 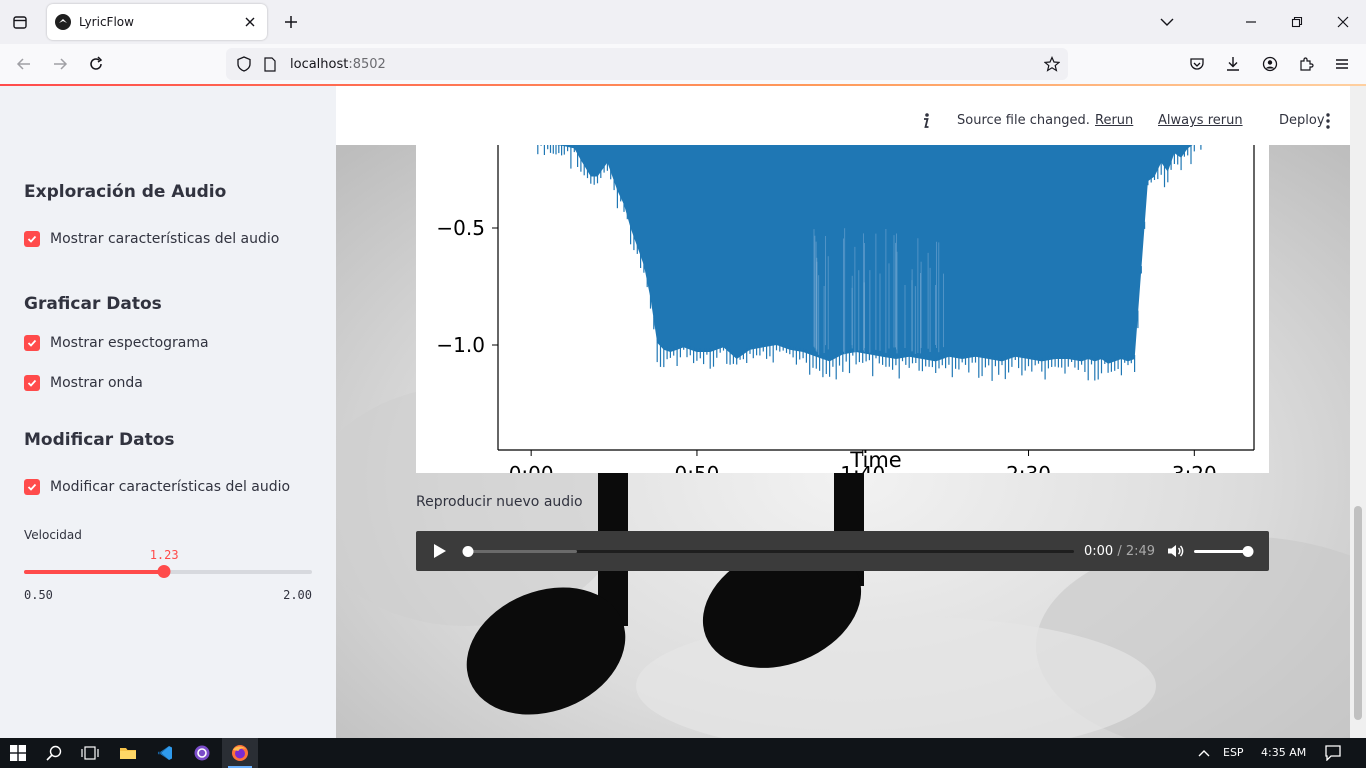 What do you see at coordinates (768, 551) in the screenshot?
I see `audio-progress-bar` at bounding box center [768, 551].